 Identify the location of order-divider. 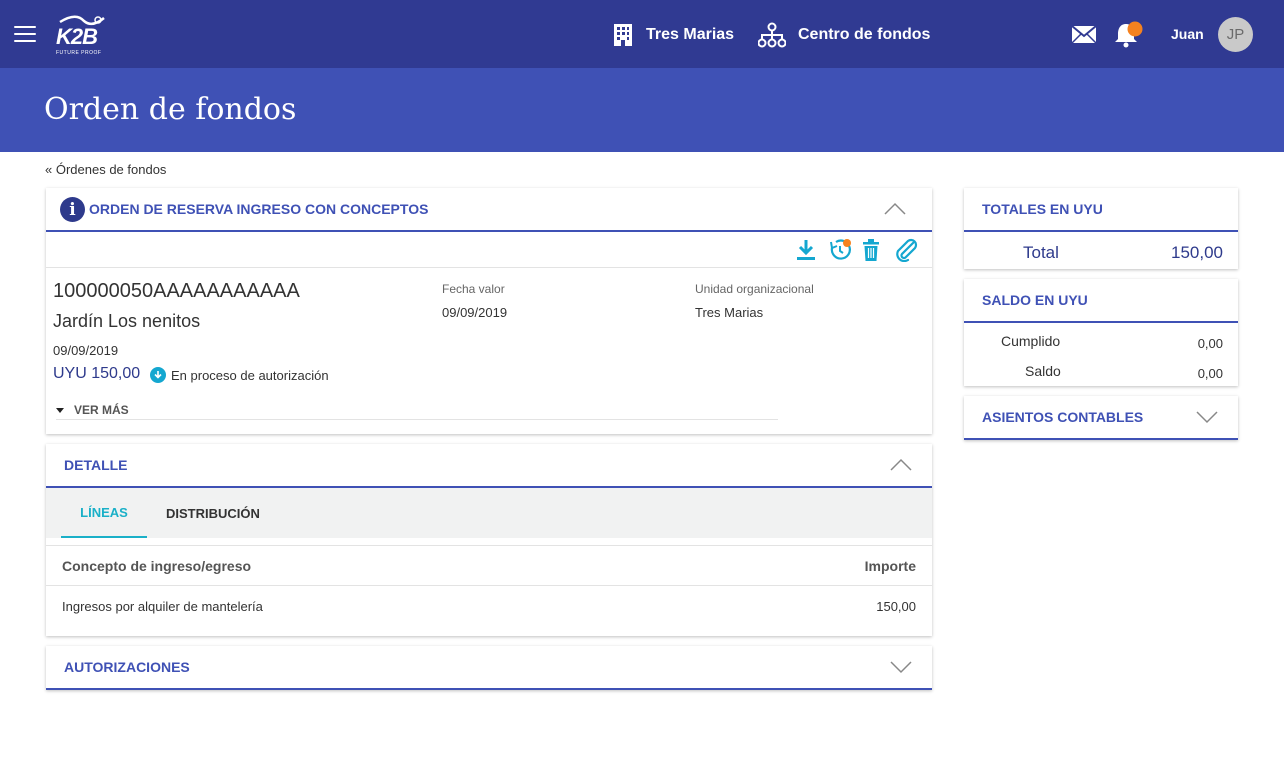
(489, 267).